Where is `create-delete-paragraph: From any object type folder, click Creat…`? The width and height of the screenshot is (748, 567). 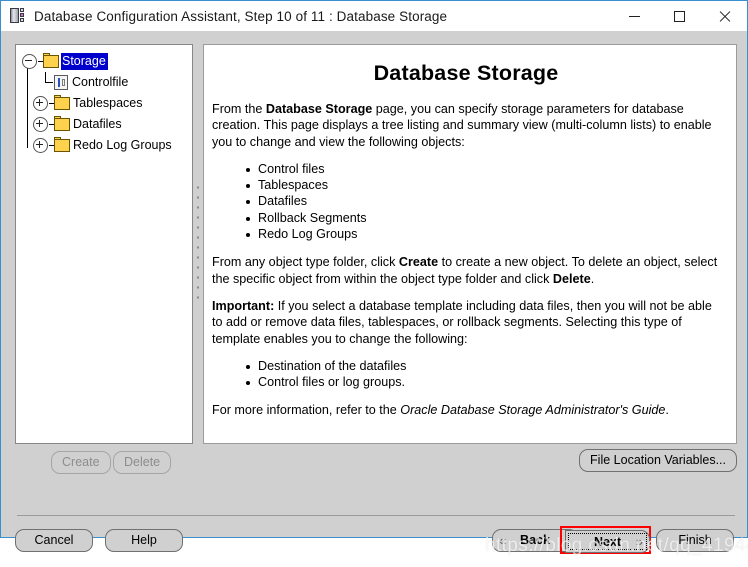 create-delete-paragraph: From any object type folder, click Creat… is located at coordinates (466, 270).